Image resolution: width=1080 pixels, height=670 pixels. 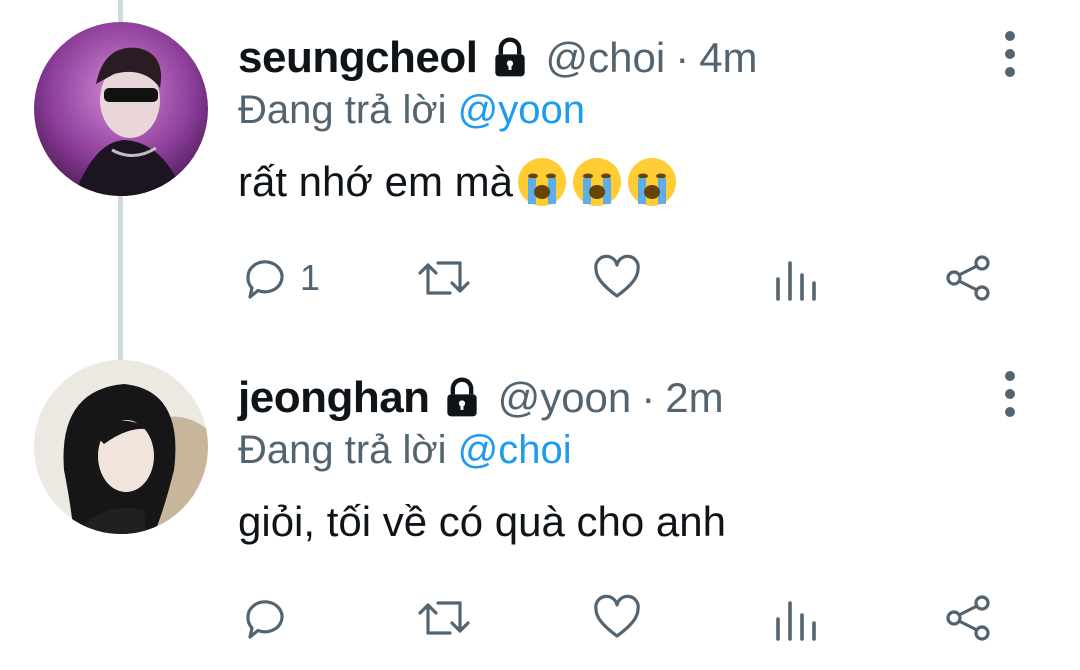 What do you see at coordinates (565, 398) in the screenshot?
I see `handle: @yoon` at bounding box center [565, 398].